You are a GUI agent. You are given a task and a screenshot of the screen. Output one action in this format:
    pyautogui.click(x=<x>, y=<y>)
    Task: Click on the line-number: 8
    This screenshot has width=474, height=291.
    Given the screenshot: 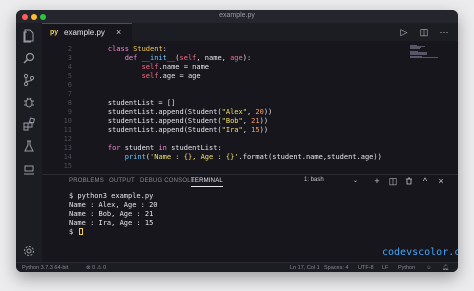 What is the action you would take?
    pyautogui.click(x=69, y=103)
    